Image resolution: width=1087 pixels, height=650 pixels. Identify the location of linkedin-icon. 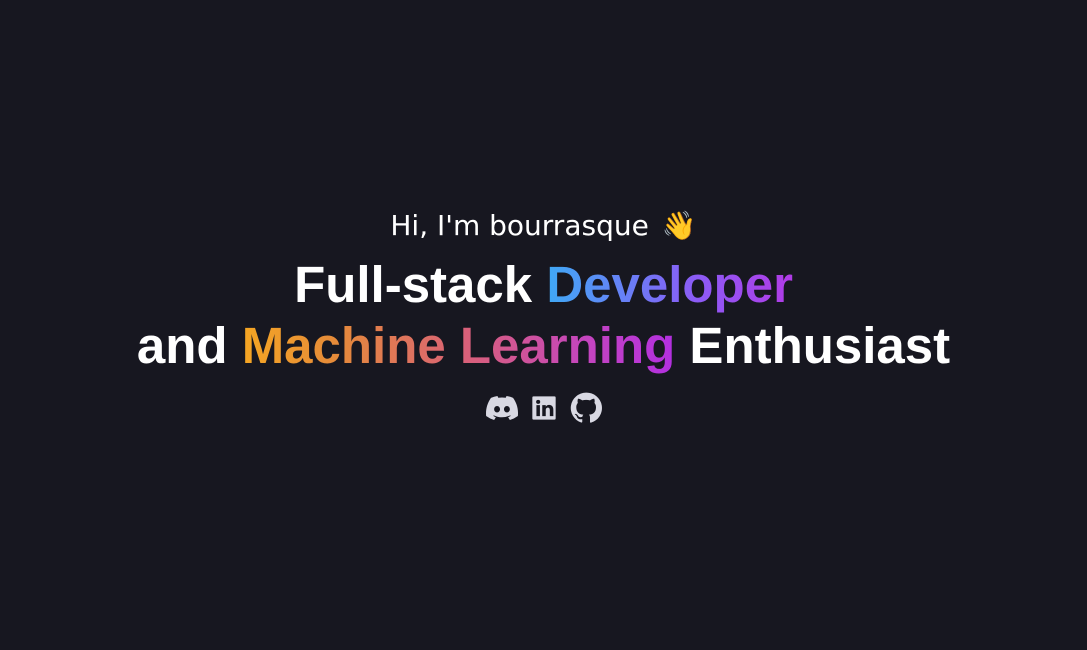
(543, 408).